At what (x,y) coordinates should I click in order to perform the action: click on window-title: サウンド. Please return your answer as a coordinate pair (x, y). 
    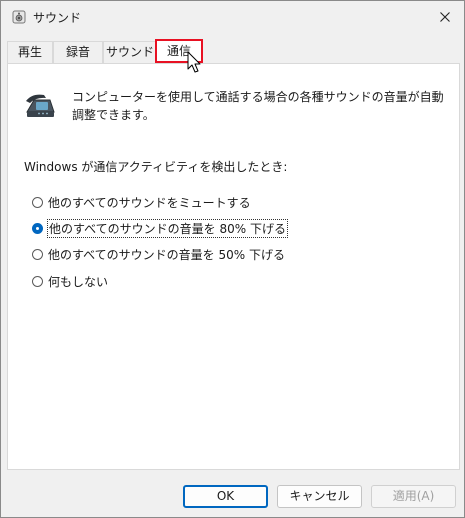
    Looking at the image, I should click on (57, 18).